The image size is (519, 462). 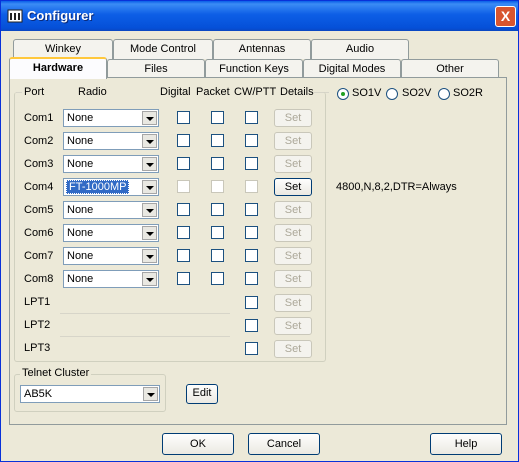 What do you see at coordinates (150, 394) in the screenshot?
I see `chevron-down-icon` at bounding box center [150, 394].